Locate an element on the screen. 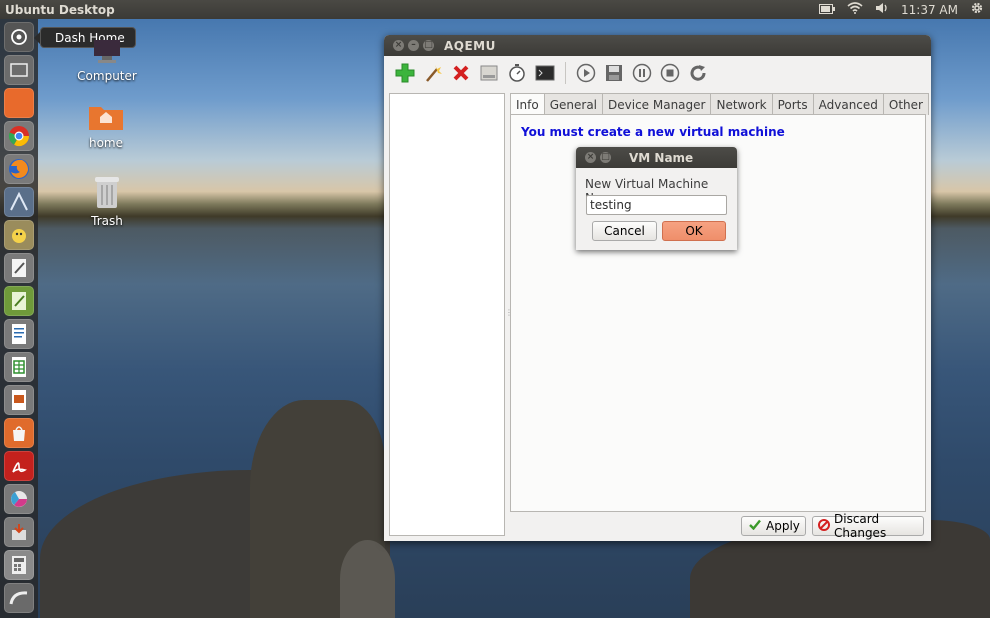 The height and width of the screenshot is (618, 990). discard-changes-button: Discard Changes is located at coordinates (868, 526).